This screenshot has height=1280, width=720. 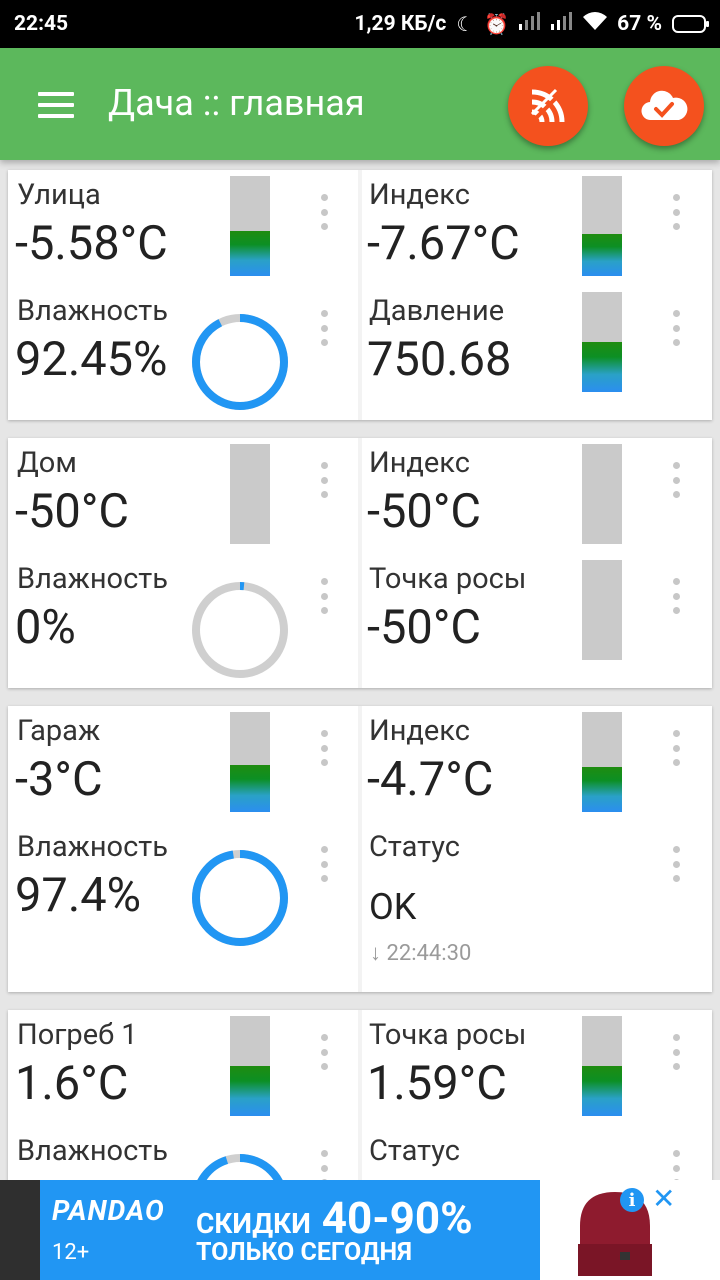 What do you see at coordinates (439, 359) in the screenshot?
I see `cell-value: 750.68` at bounding box center [439, 359].